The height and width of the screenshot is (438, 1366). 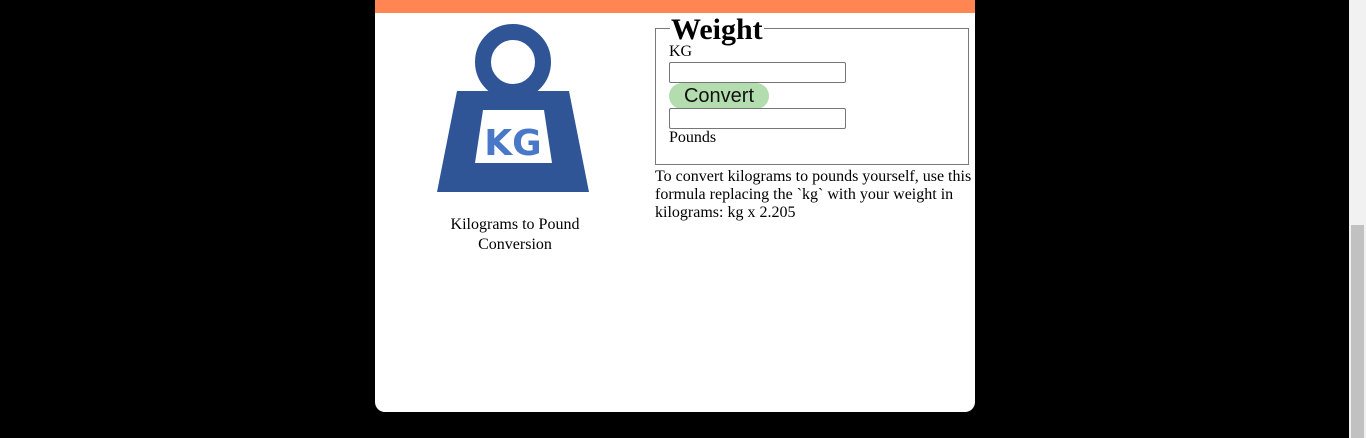 What do you see at coordinates (681, 51) in the screenshot?
I see `kg-label: KG` at bounding box center [681, 51].